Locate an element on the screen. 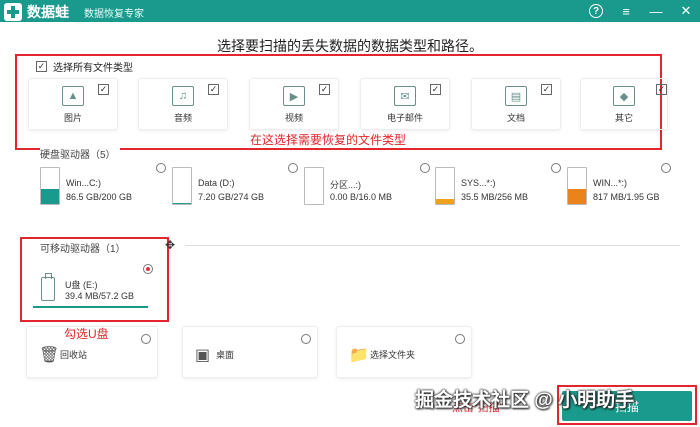  usb-size: 39.4 MB/57.2 GB is located at coordinates (100, 296).